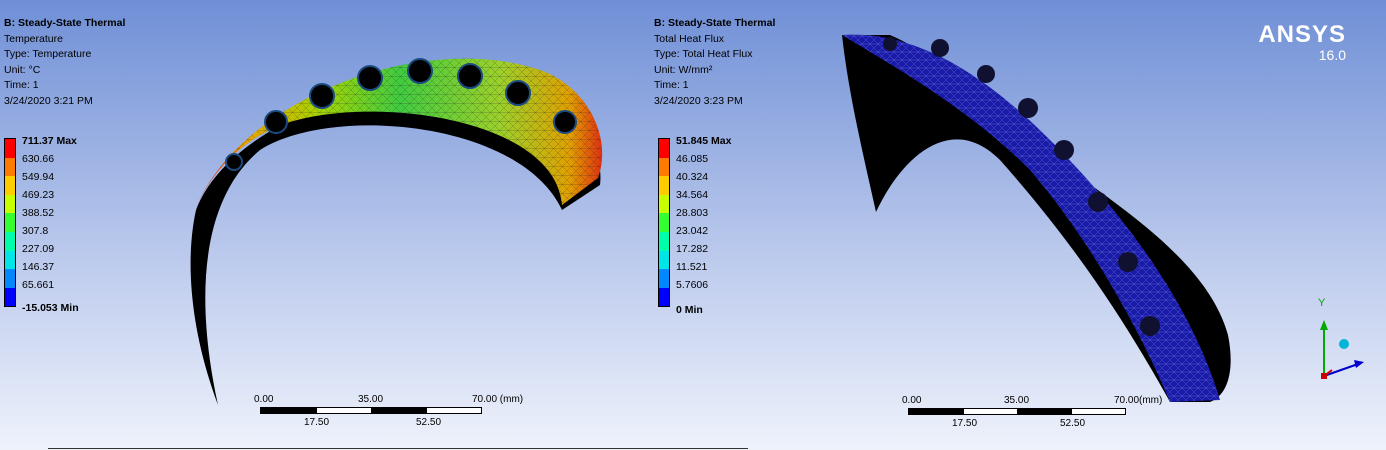 The height and width of the screenshot is (450, 1386). What do you see at coordinates (1344, 344) in the screenshot?
I see `isometric-ball` at bounding box center [1344, 344].